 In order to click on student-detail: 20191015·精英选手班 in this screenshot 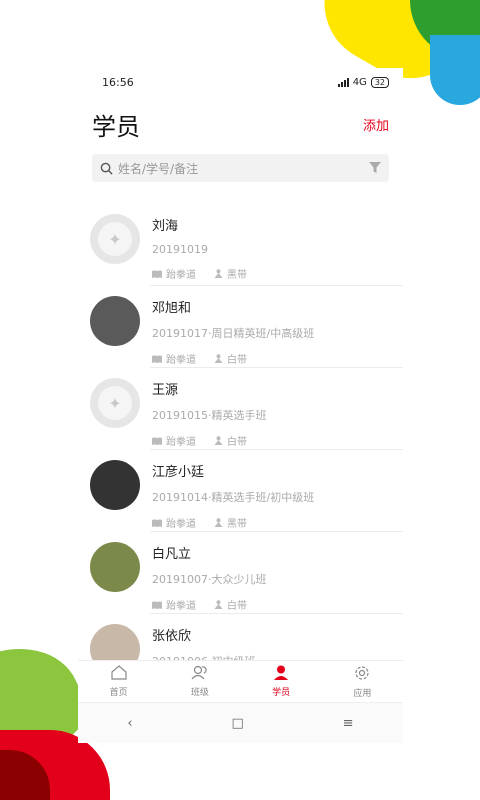, I will do `click(209, 415)`.